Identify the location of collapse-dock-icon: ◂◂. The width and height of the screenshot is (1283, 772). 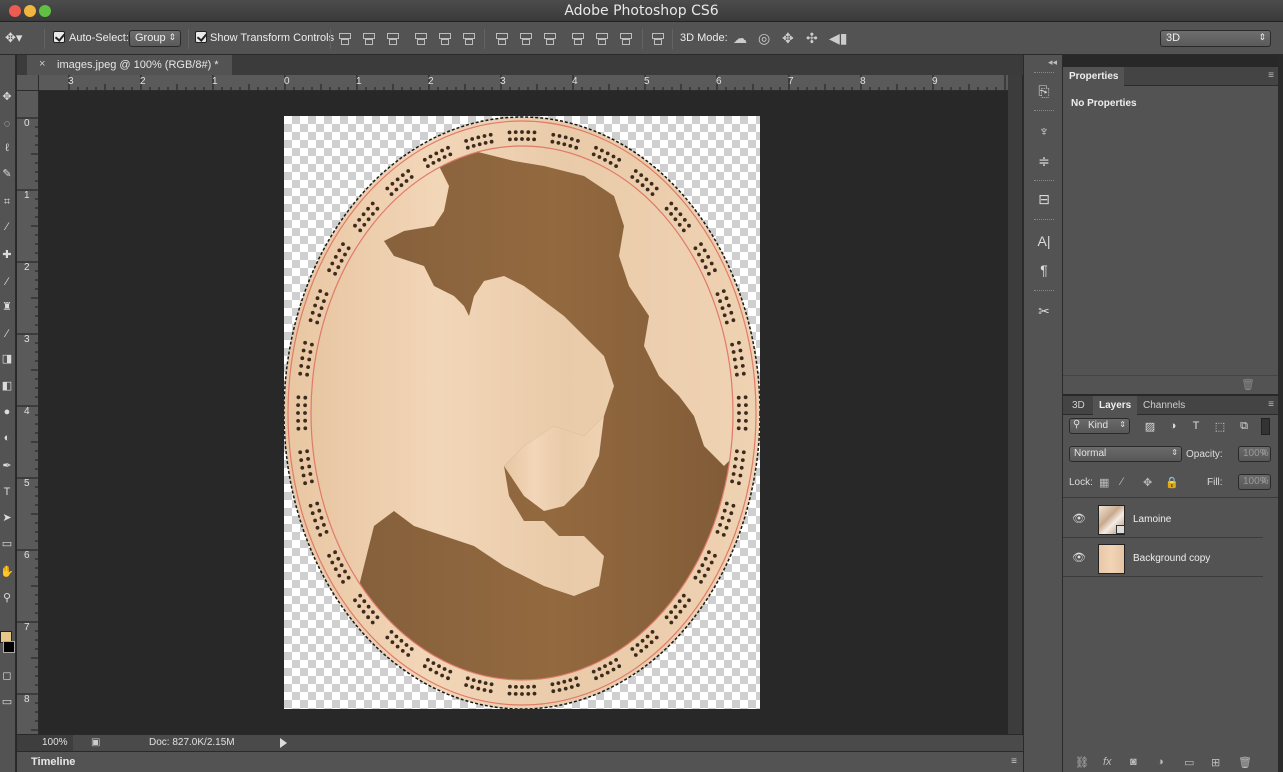
(1052, 62).